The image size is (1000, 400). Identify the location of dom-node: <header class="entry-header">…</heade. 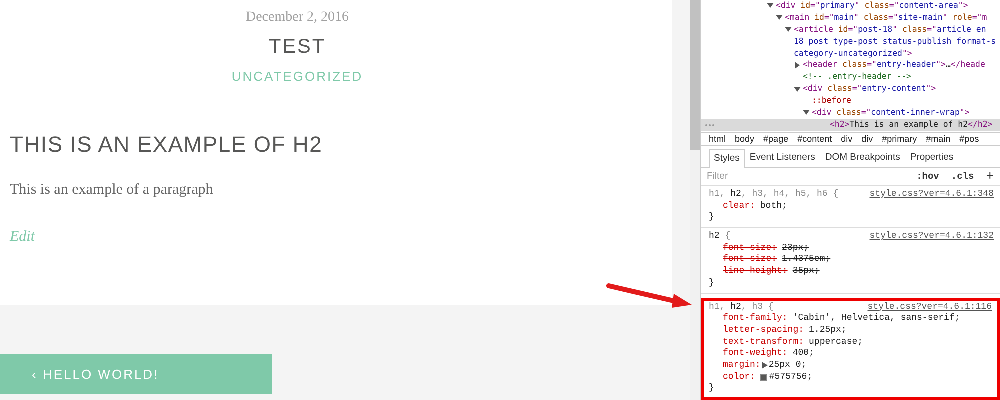
(883, 65).